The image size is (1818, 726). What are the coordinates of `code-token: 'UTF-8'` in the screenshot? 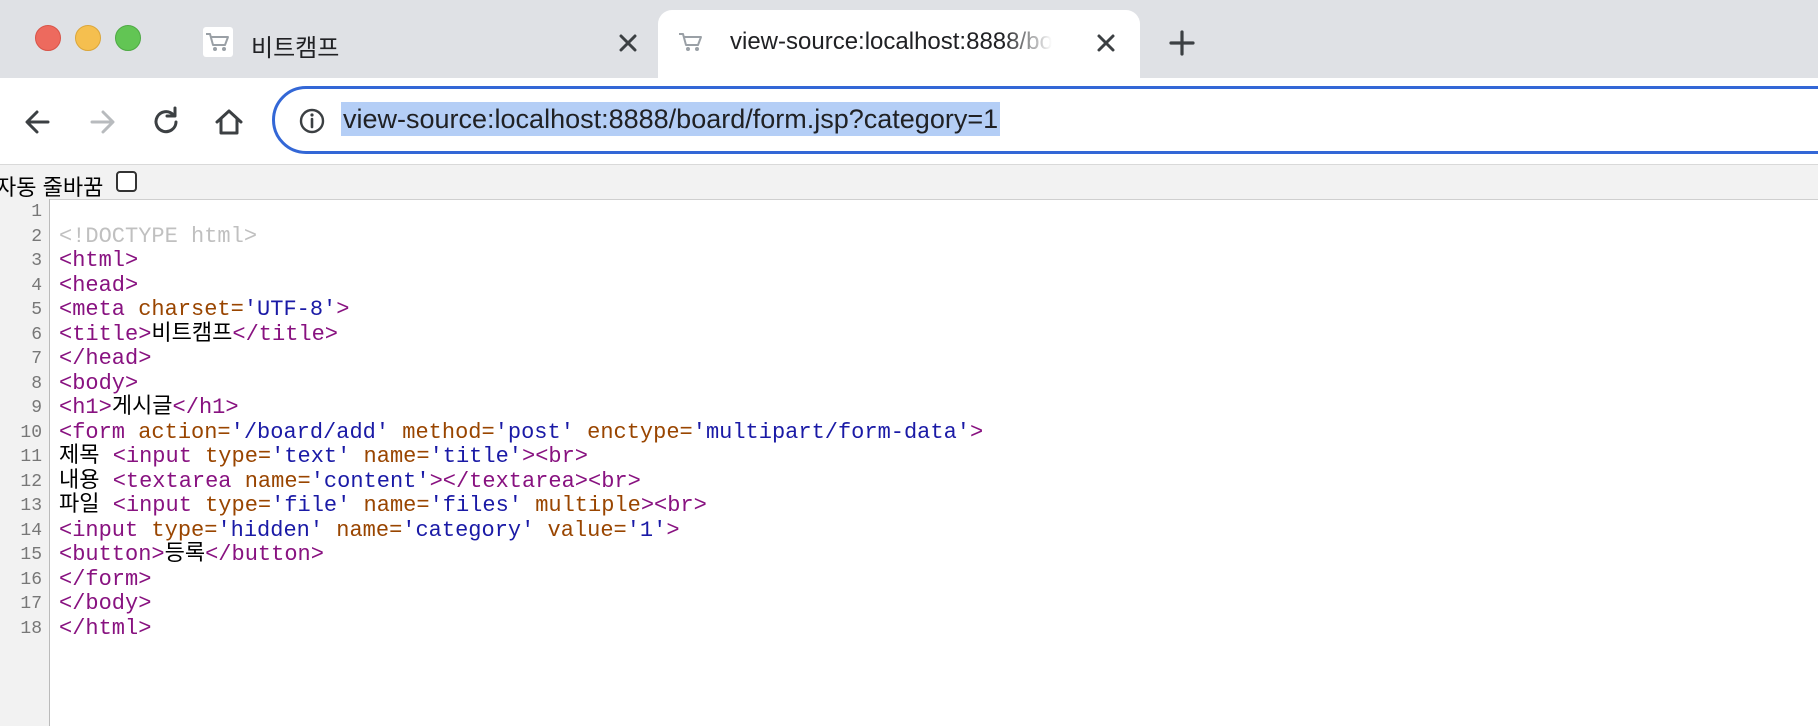 It's located at (290, 309).